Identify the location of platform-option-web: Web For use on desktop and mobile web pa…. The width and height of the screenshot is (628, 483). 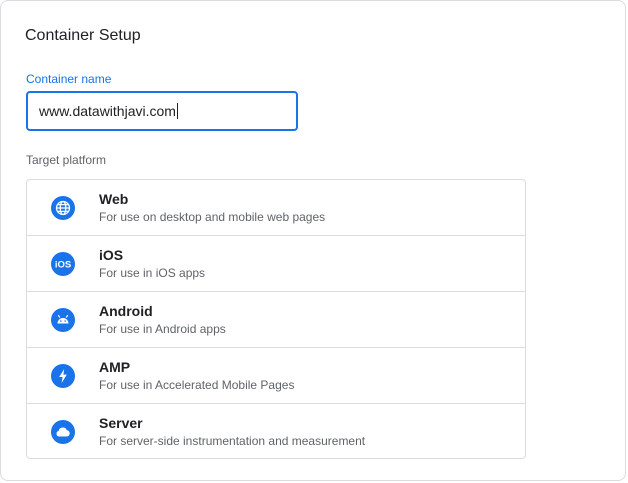
(276, 208).